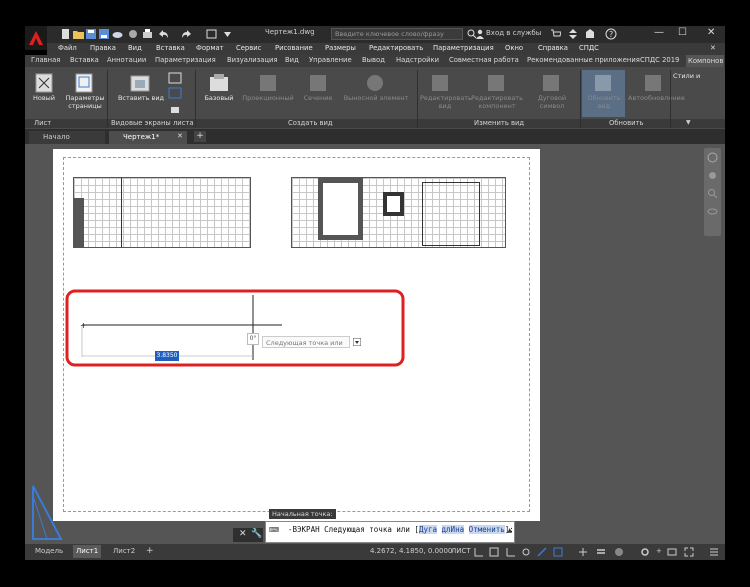  What do you see at coordinates (85, 102) in the screenshot?
I see `page-setup-button: Параметры страницы` at bounding box center [85, 102].